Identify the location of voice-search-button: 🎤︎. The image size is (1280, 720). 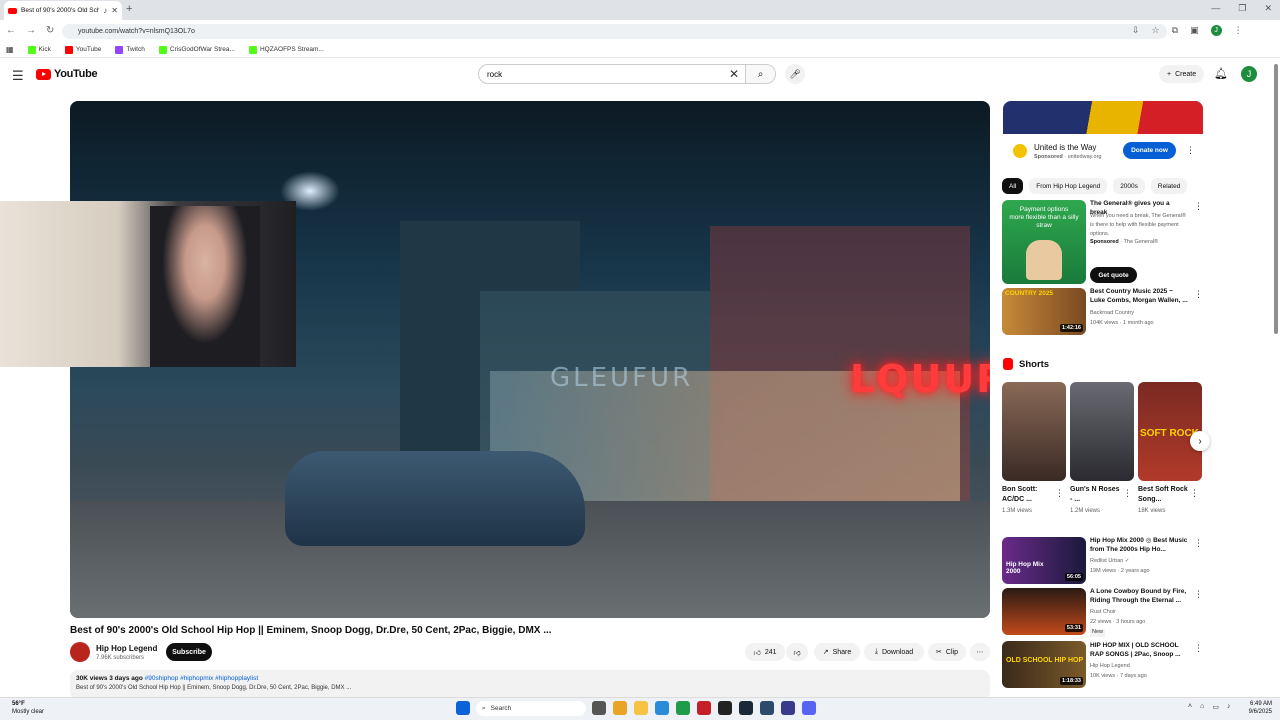
(795, 74).